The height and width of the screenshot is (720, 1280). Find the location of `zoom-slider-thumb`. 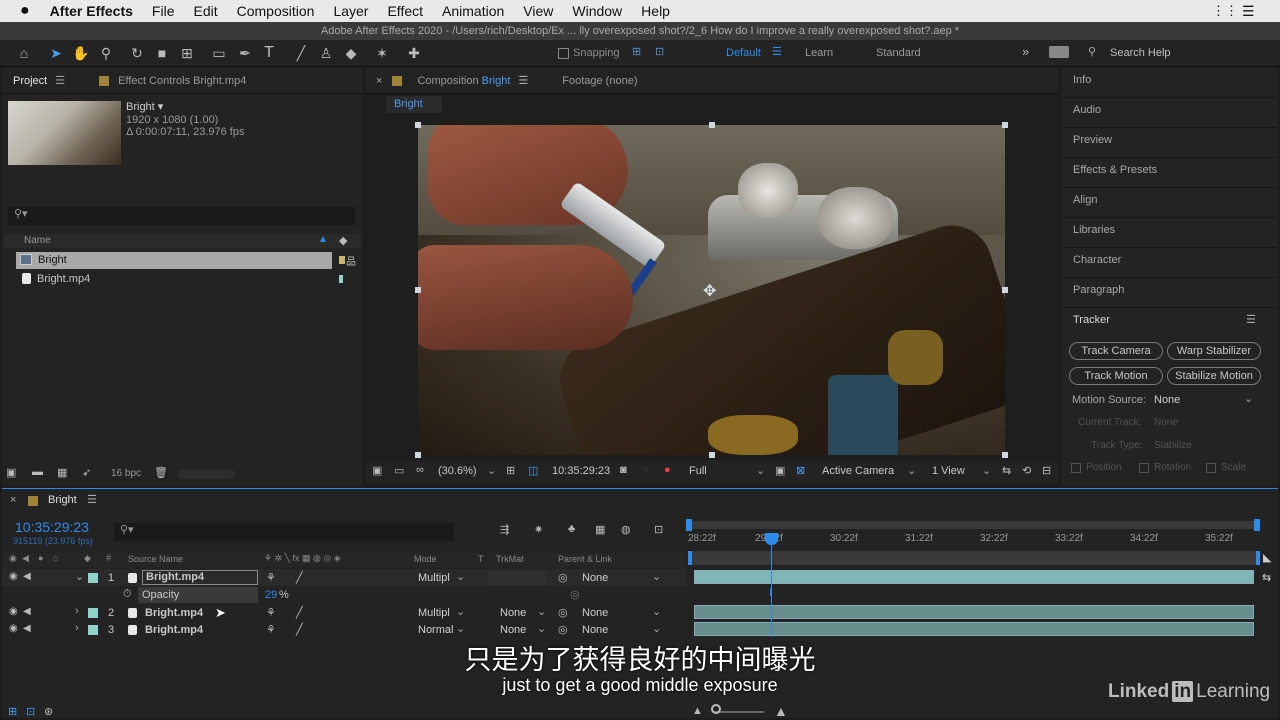

zoom-slider-thumb is located at coordinates (716, 709).